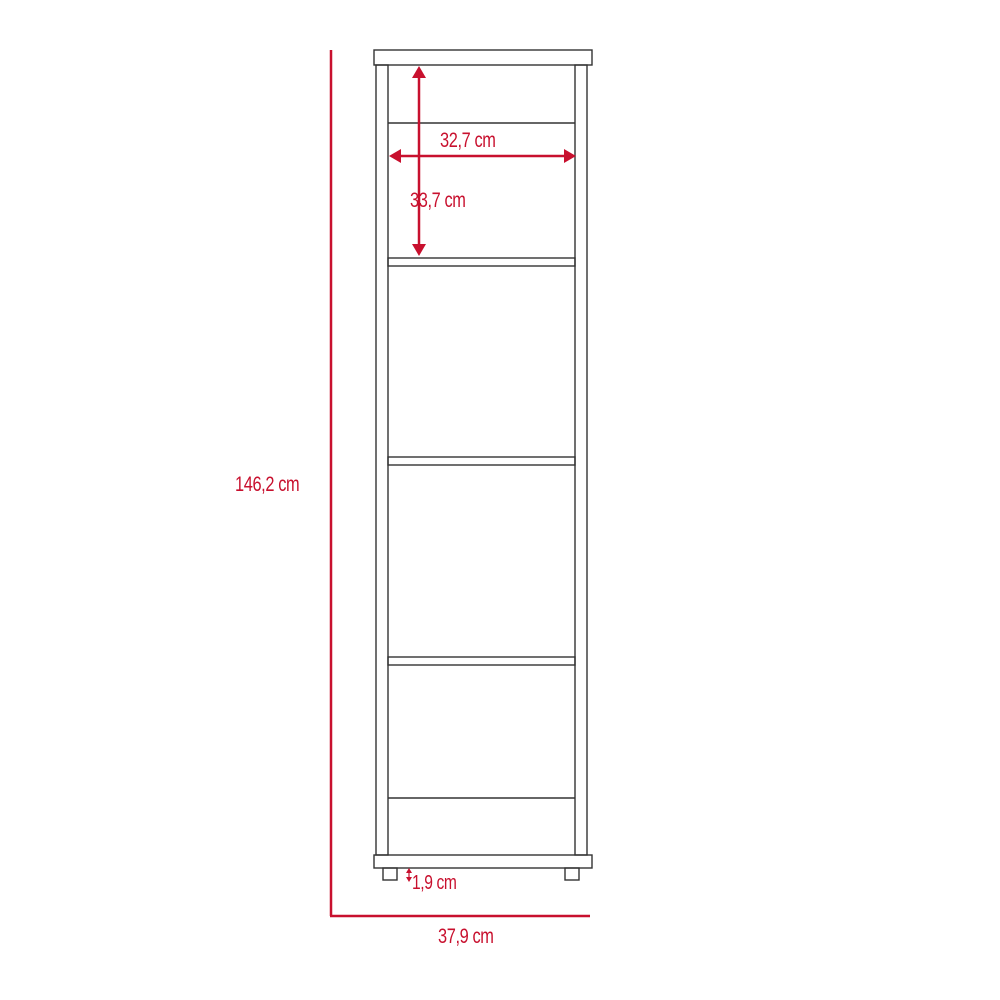 This screenshot has width=1000, height=1000. Describe the element at coordinates (438, 200) in the screenshot. I see `shelf-height-label: 33,7 cm` at that location.